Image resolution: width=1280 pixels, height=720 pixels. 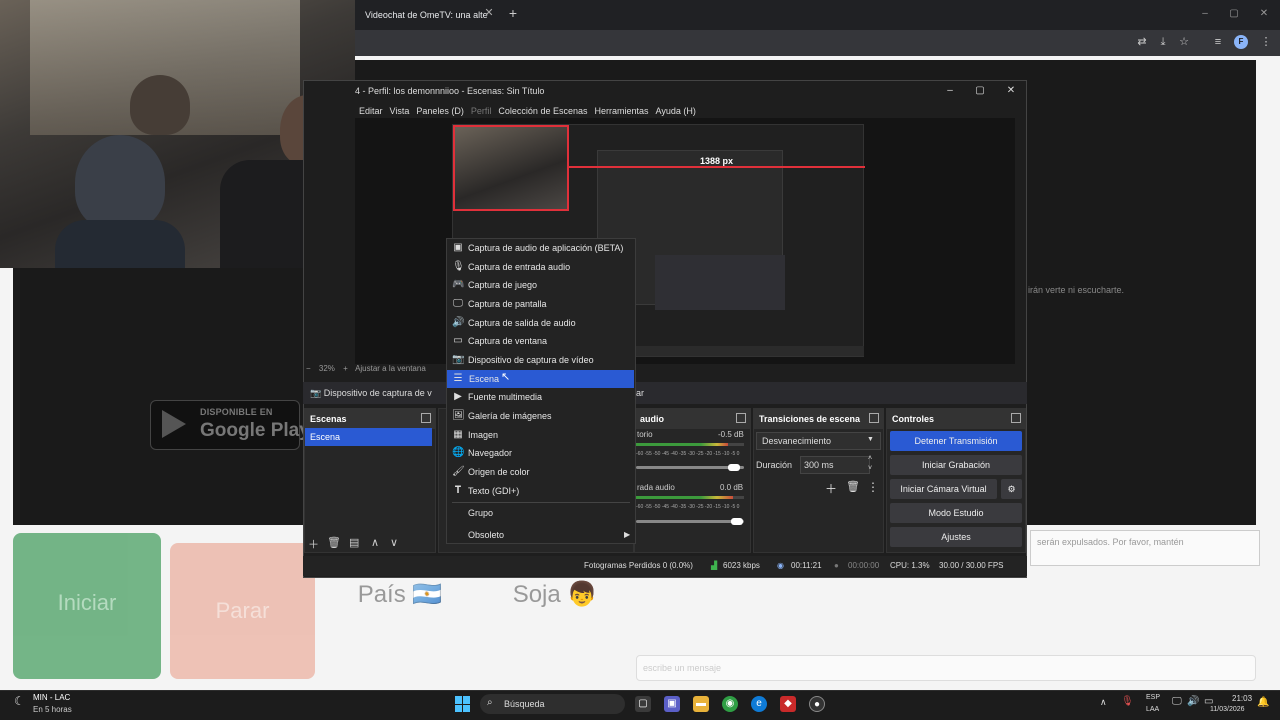 I want to click on keyboard-layout: LAA, so click(x=1152, y=709).